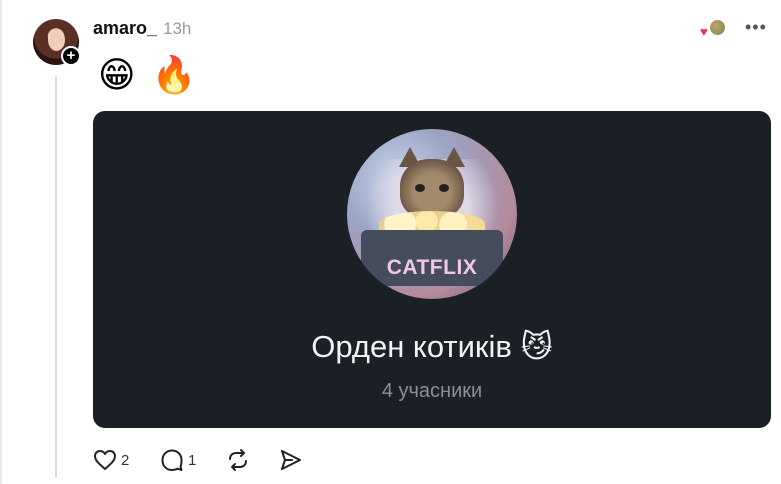 This screenshot has width=781, height=484. What do you see at coordinates (174, 74) in the screenshot?
I see `fire-emoji: 🔥` at bounding box center [174, 74].